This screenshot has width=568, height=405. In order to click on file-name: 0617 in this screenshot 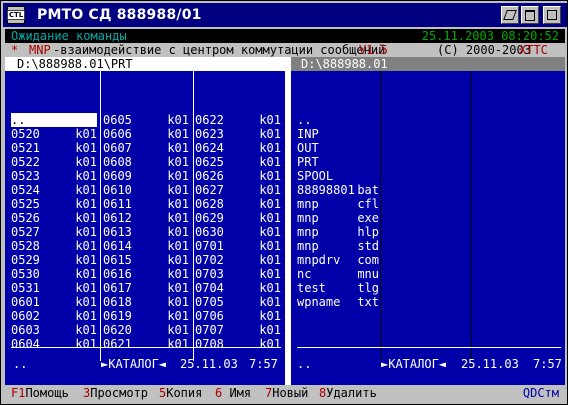, I will do `click(117, 288)`.